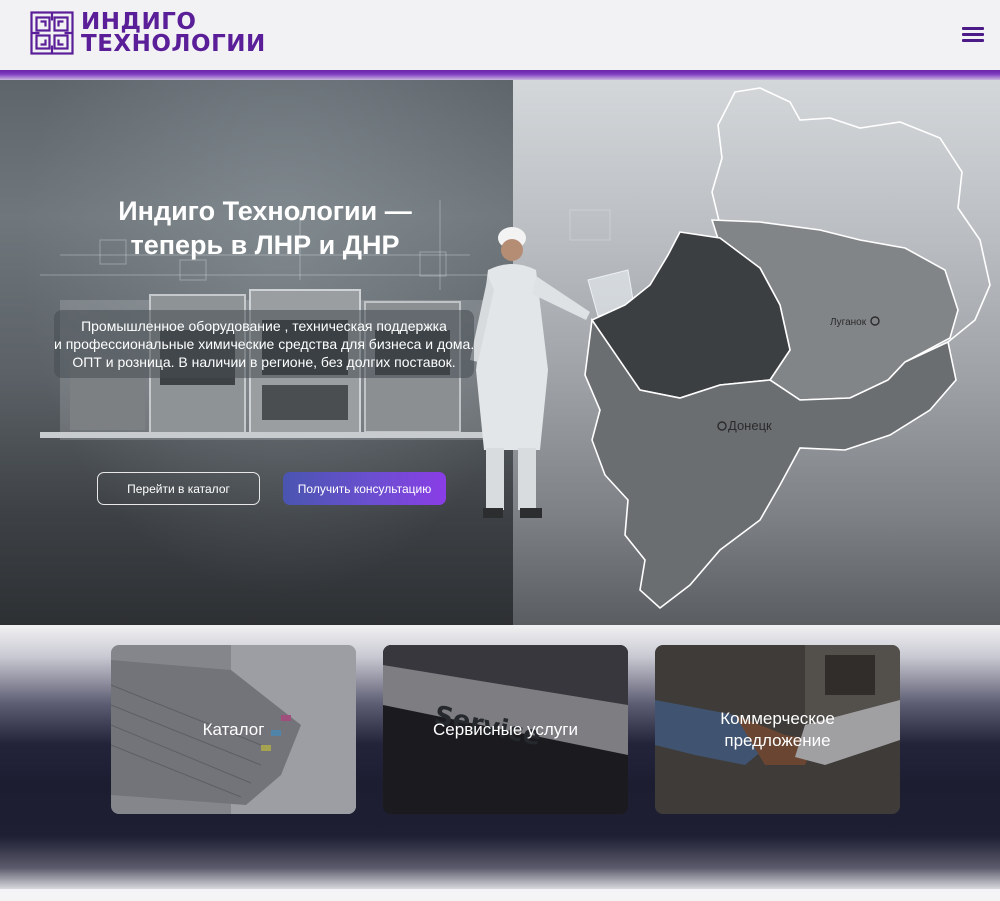 This screenshot has height=901, width=1000. What do you see at coordinates (500, 75) in the screenshot?
I see `header-divider` at bounding box center [500, 75].